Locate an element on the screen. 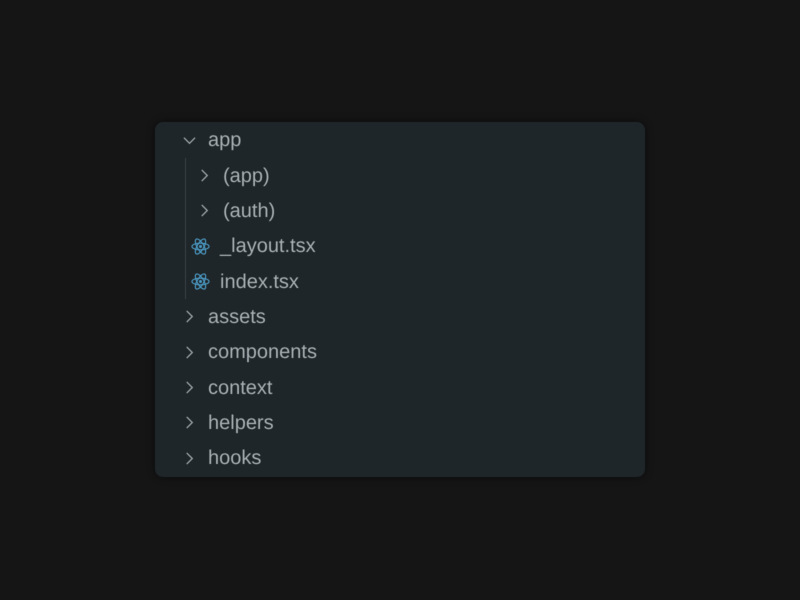 The height and width of the screenshot is (600, 800). folder-name: components is located at coordinates (262, 352).